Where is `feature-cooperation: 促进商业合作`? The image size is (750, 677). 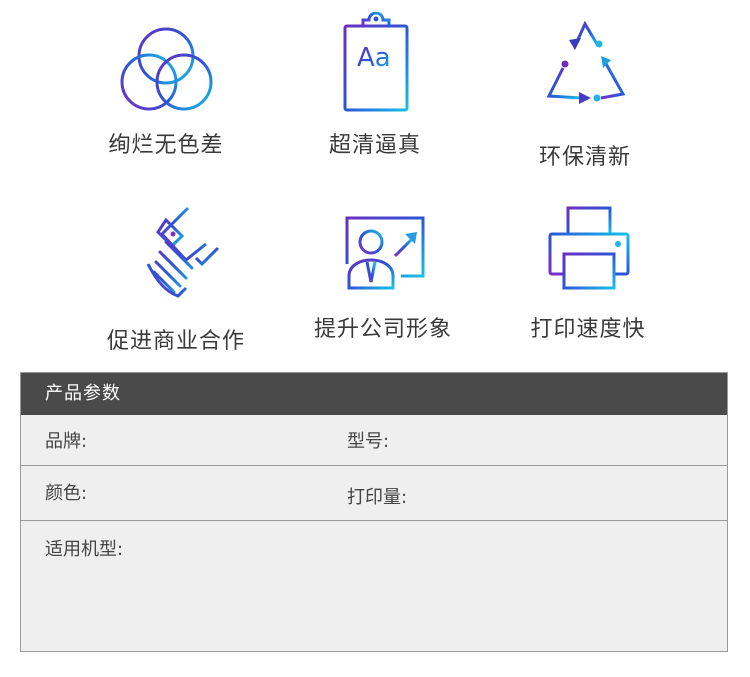
feature-cooperation: 促进商业合作 is located at coordinates (176, 280).